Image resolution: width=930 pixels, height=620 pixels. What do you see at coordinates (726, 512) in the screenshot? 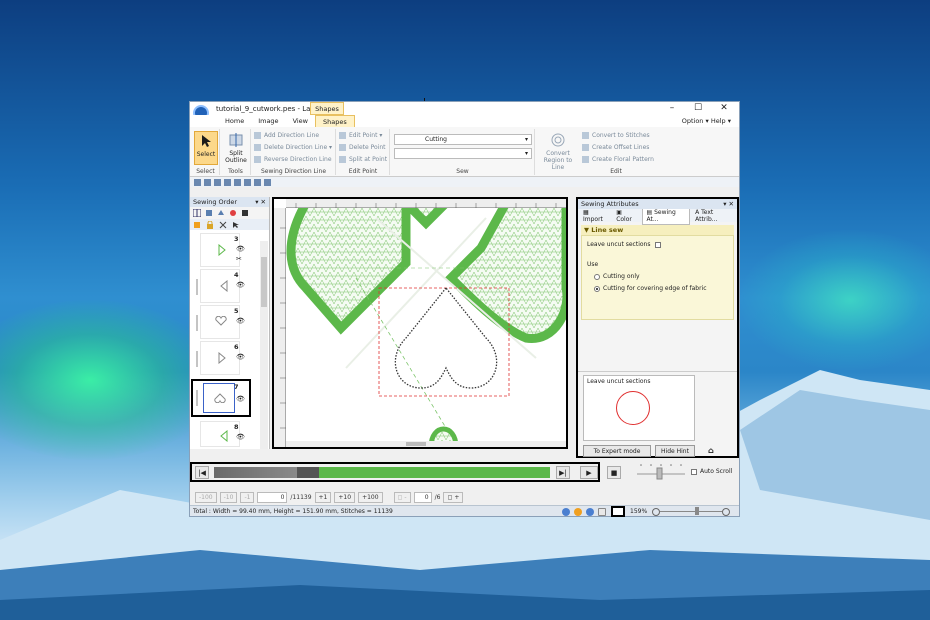
I see `zoom-in-icon` at bounding box center [726, 512].